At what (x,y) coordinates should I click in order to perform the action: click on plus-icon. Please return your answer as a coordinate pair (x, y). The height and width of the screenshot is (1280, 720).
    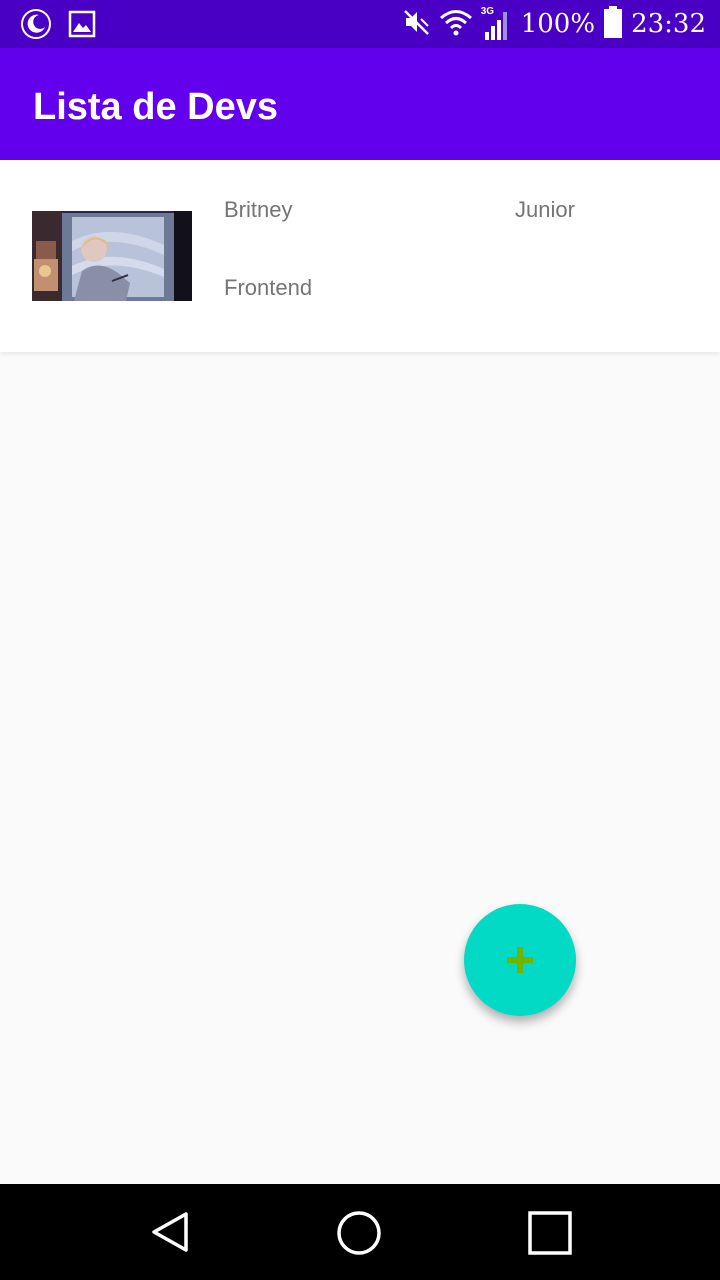
    Looking at the image, I should click on (520, 960).